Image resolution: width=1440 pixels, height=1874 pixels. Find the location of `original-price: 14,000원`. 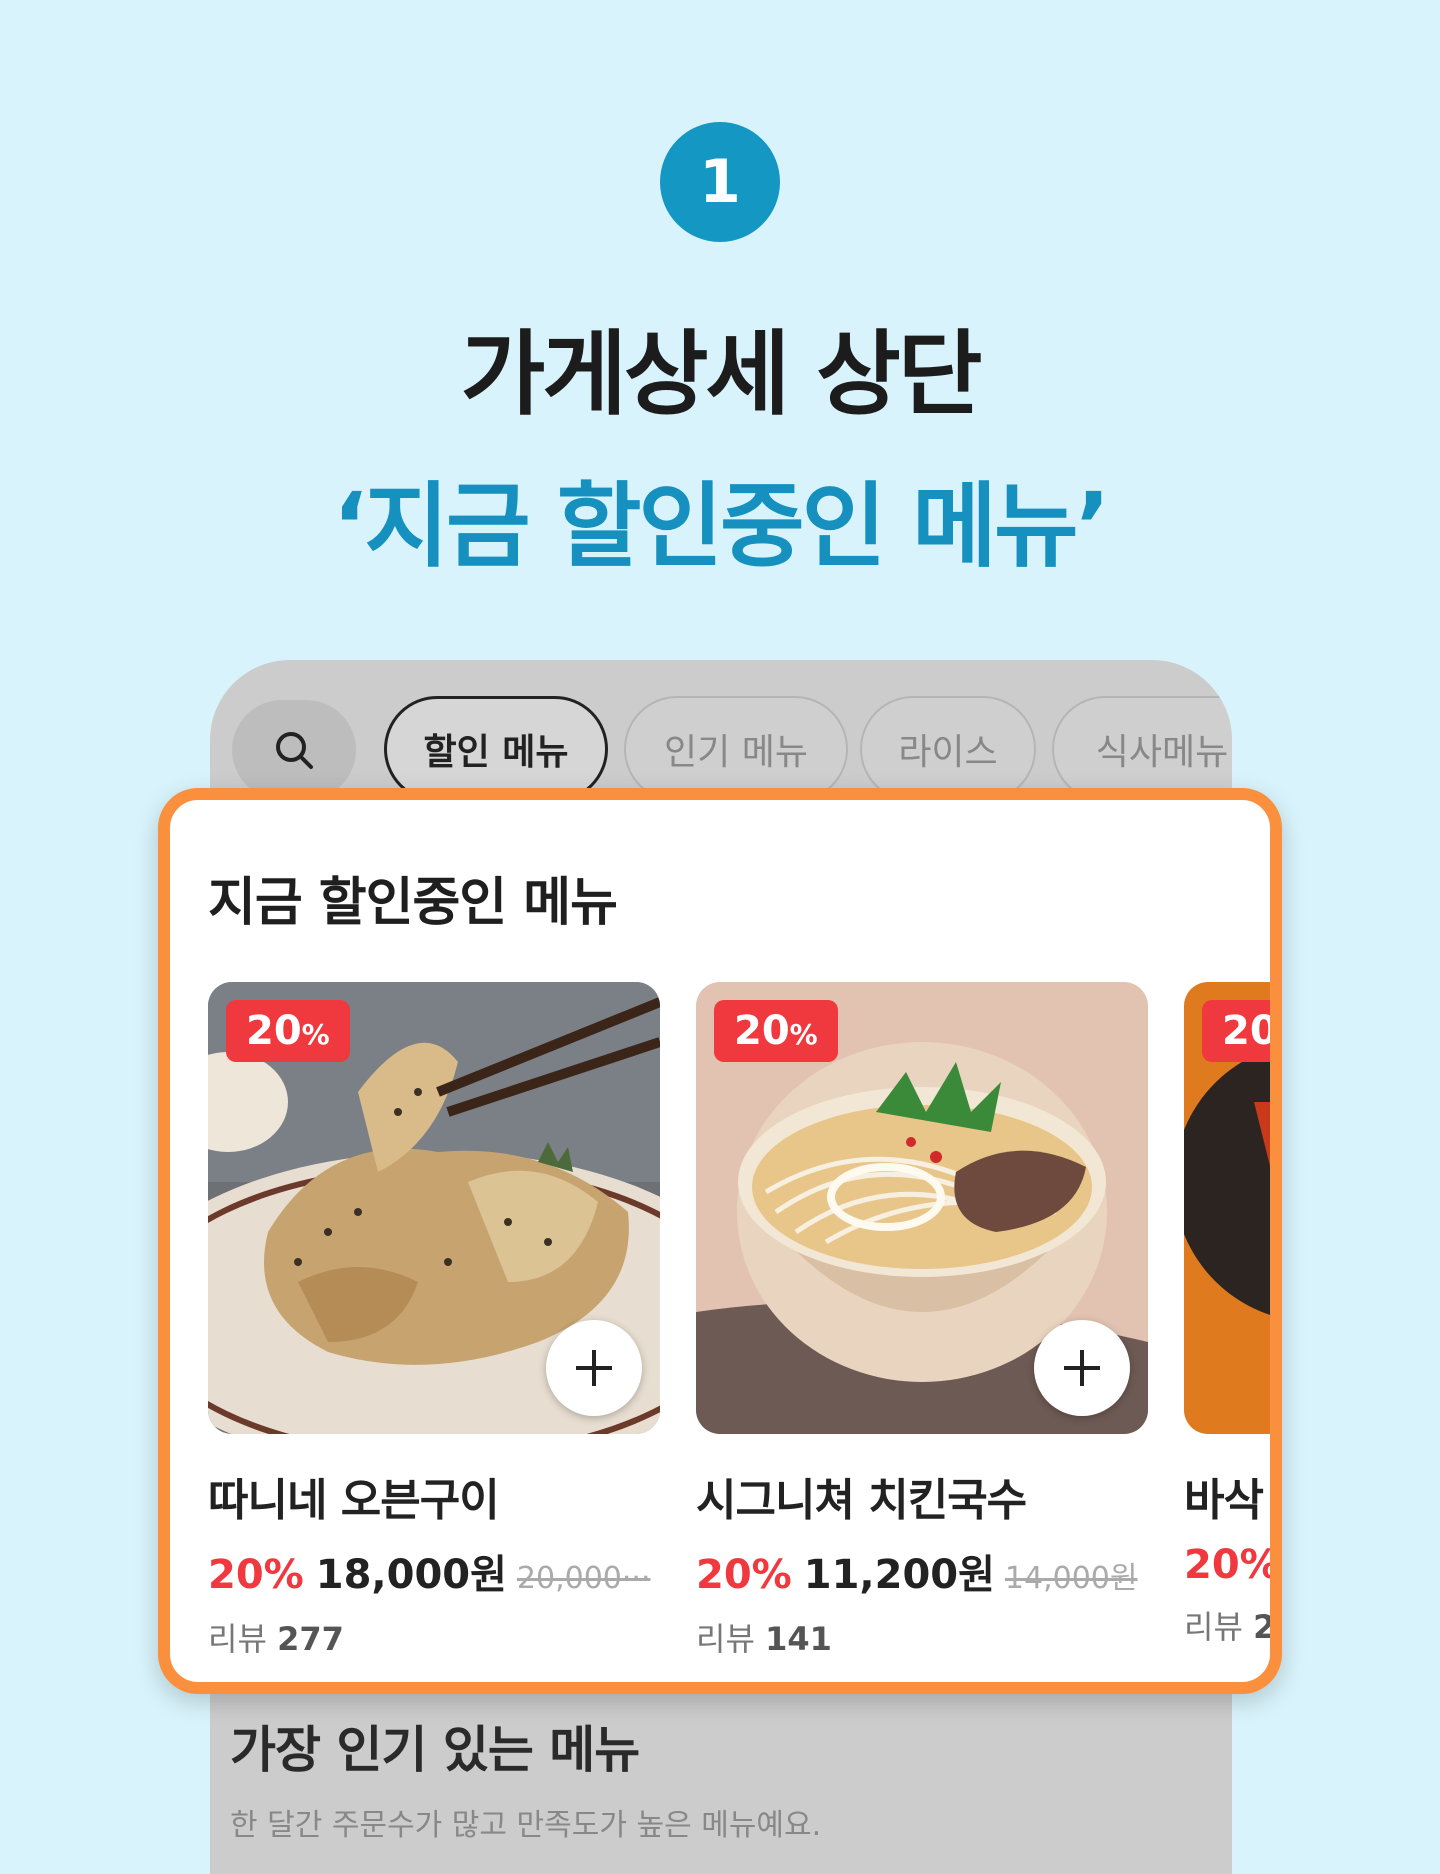

original-price: 14,000원 is located at coordinates (1071, 1578).